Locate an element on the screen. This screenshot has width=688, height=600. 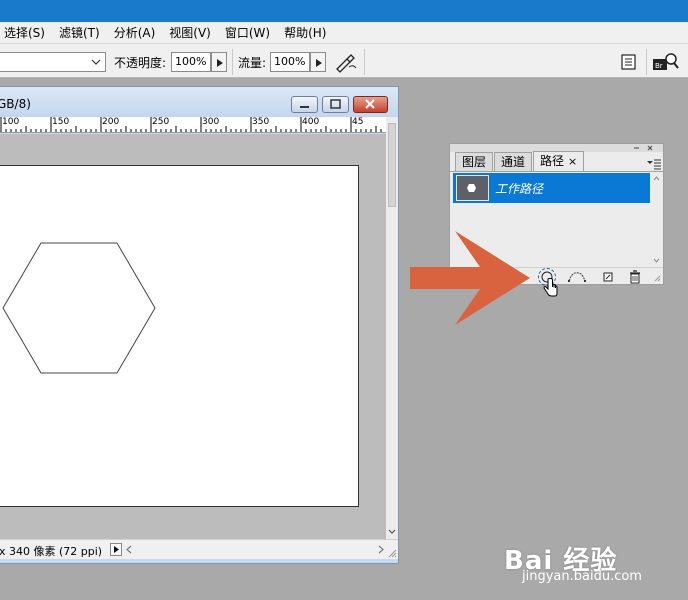
document-title-bar: GB/8) is located at coordinates (199, 102).